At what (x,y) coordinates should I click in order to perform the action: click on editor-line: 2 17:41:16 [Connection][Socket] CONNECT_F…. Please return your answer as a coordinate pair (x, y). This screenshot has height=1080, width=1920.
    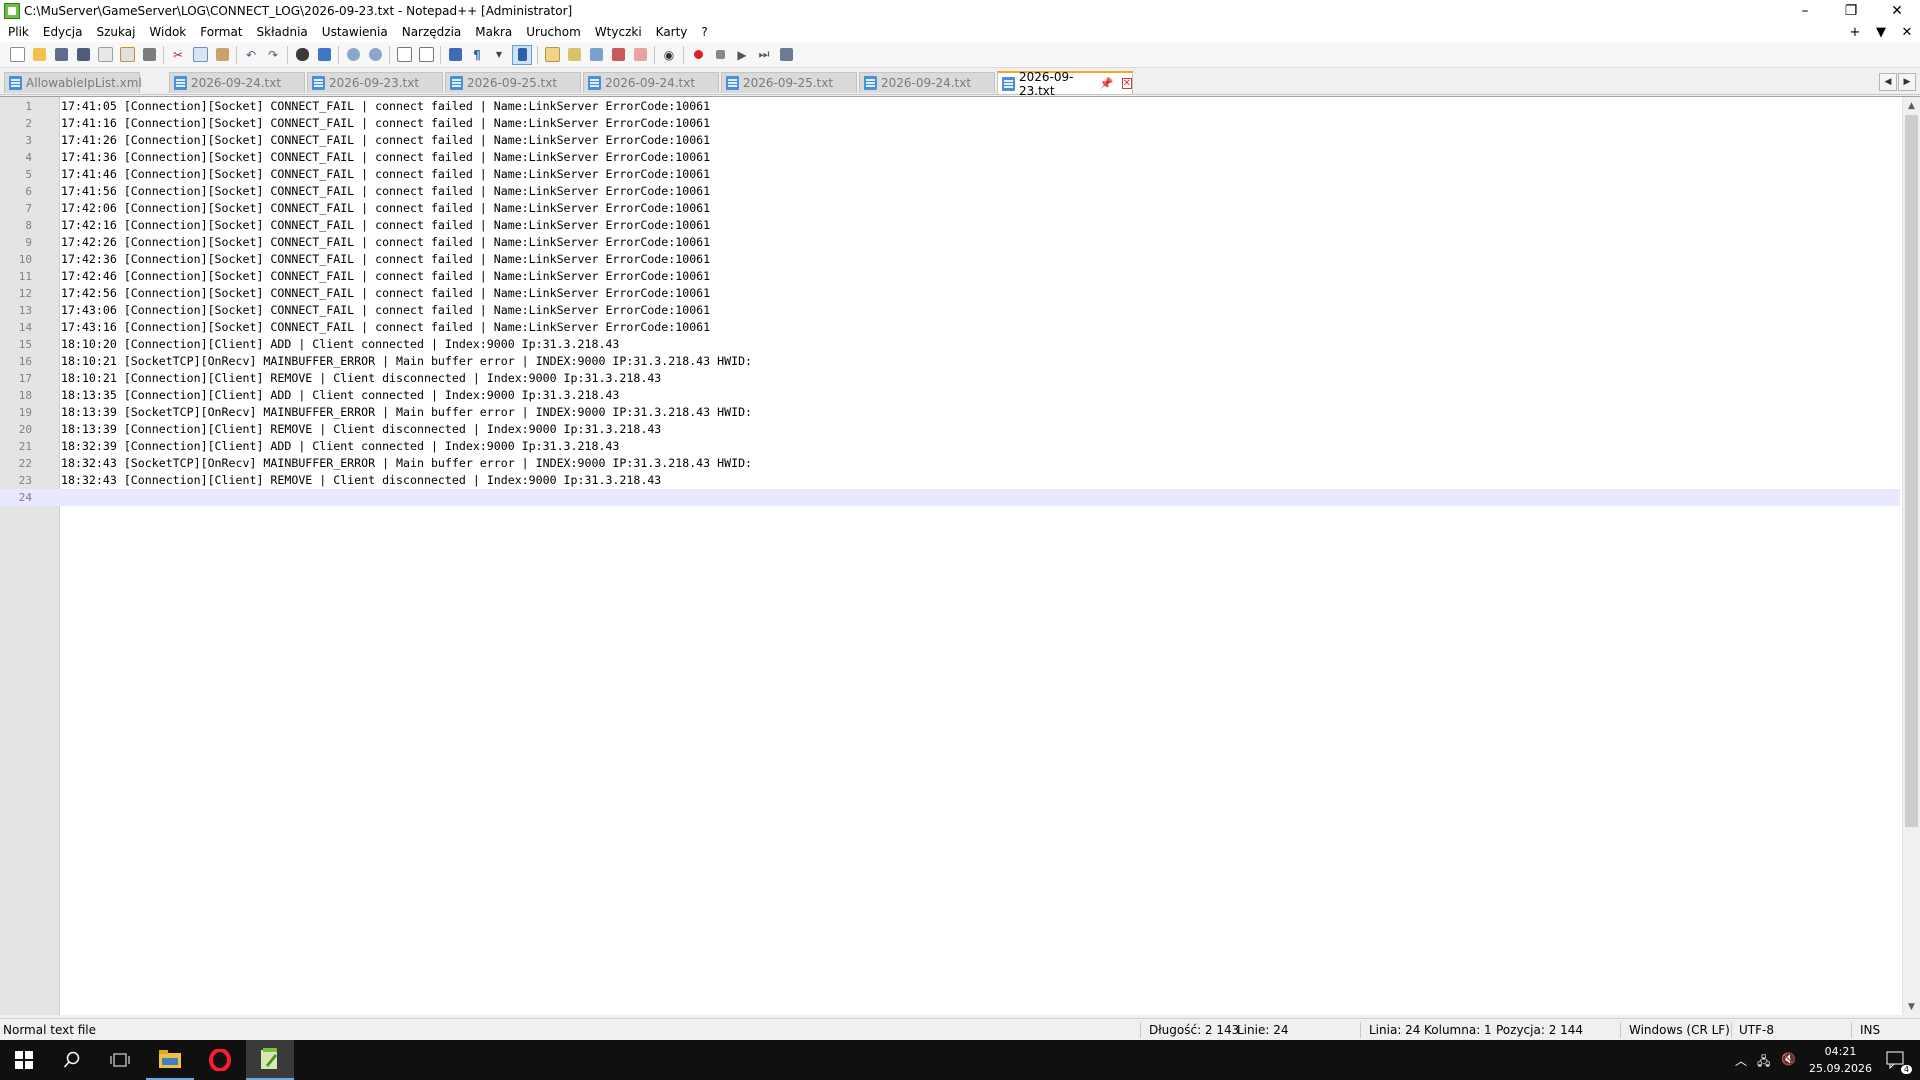
    Looking at the image, I should click on (950, 123).